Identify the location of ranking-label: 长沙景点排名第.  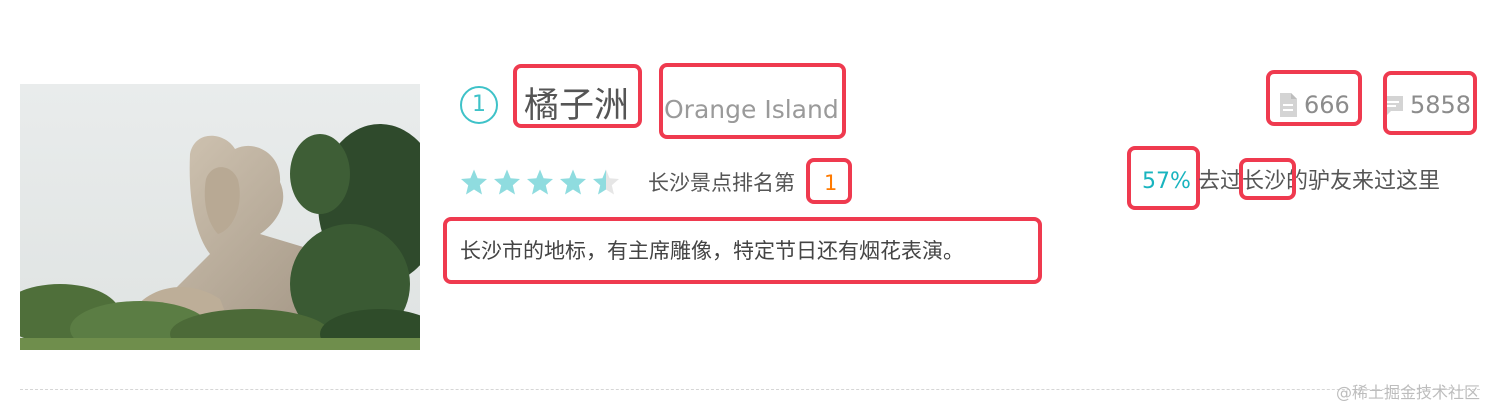
(721, 183).